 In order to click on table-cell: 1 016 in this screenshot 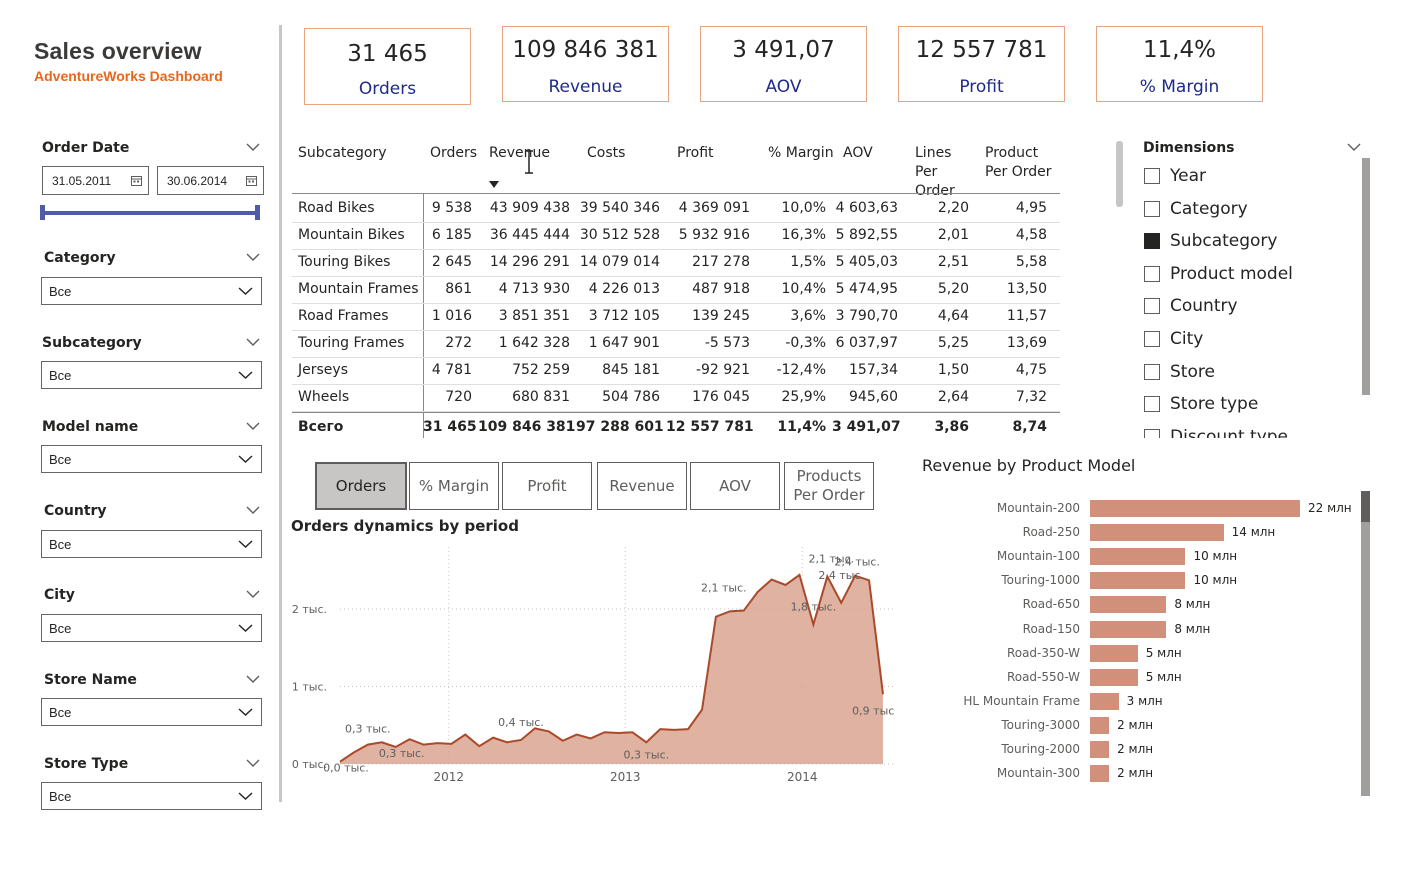, I will do `click(451, 316)`.